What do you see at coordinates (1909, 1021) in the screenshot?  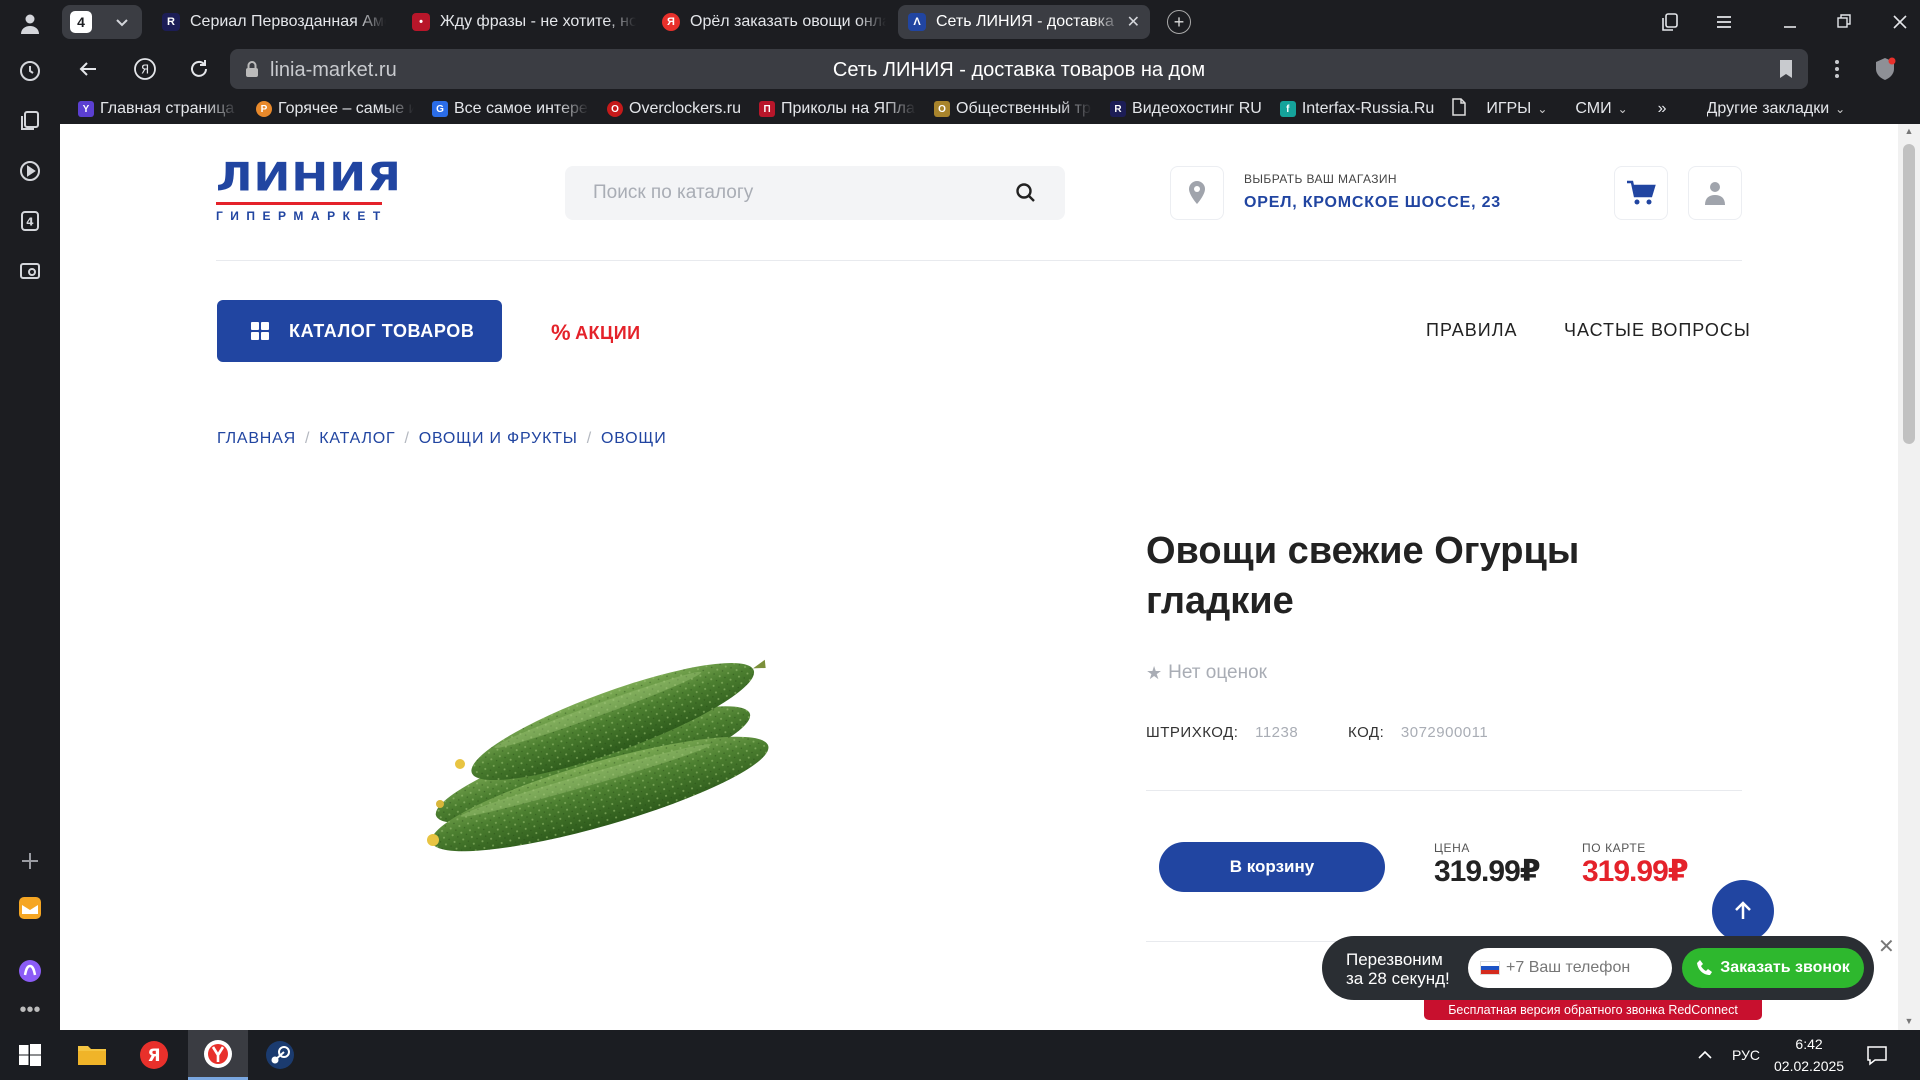 I see `scroll-down-arrow: ▼` at bounding box center [1909, 1021].